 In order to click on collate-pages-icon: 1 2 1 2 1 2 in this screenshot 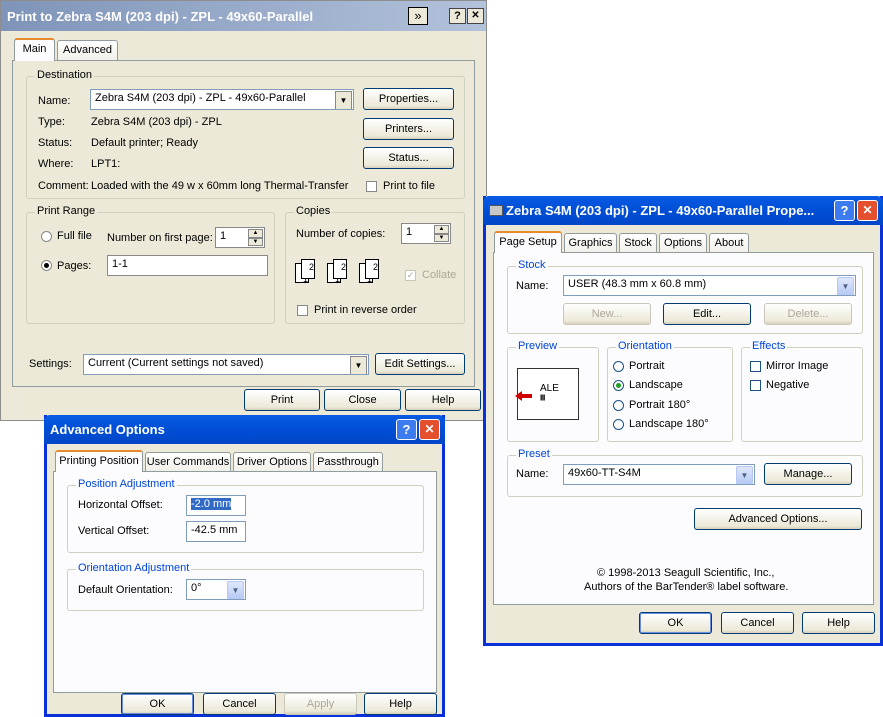, I will do `click(345, 272)`.